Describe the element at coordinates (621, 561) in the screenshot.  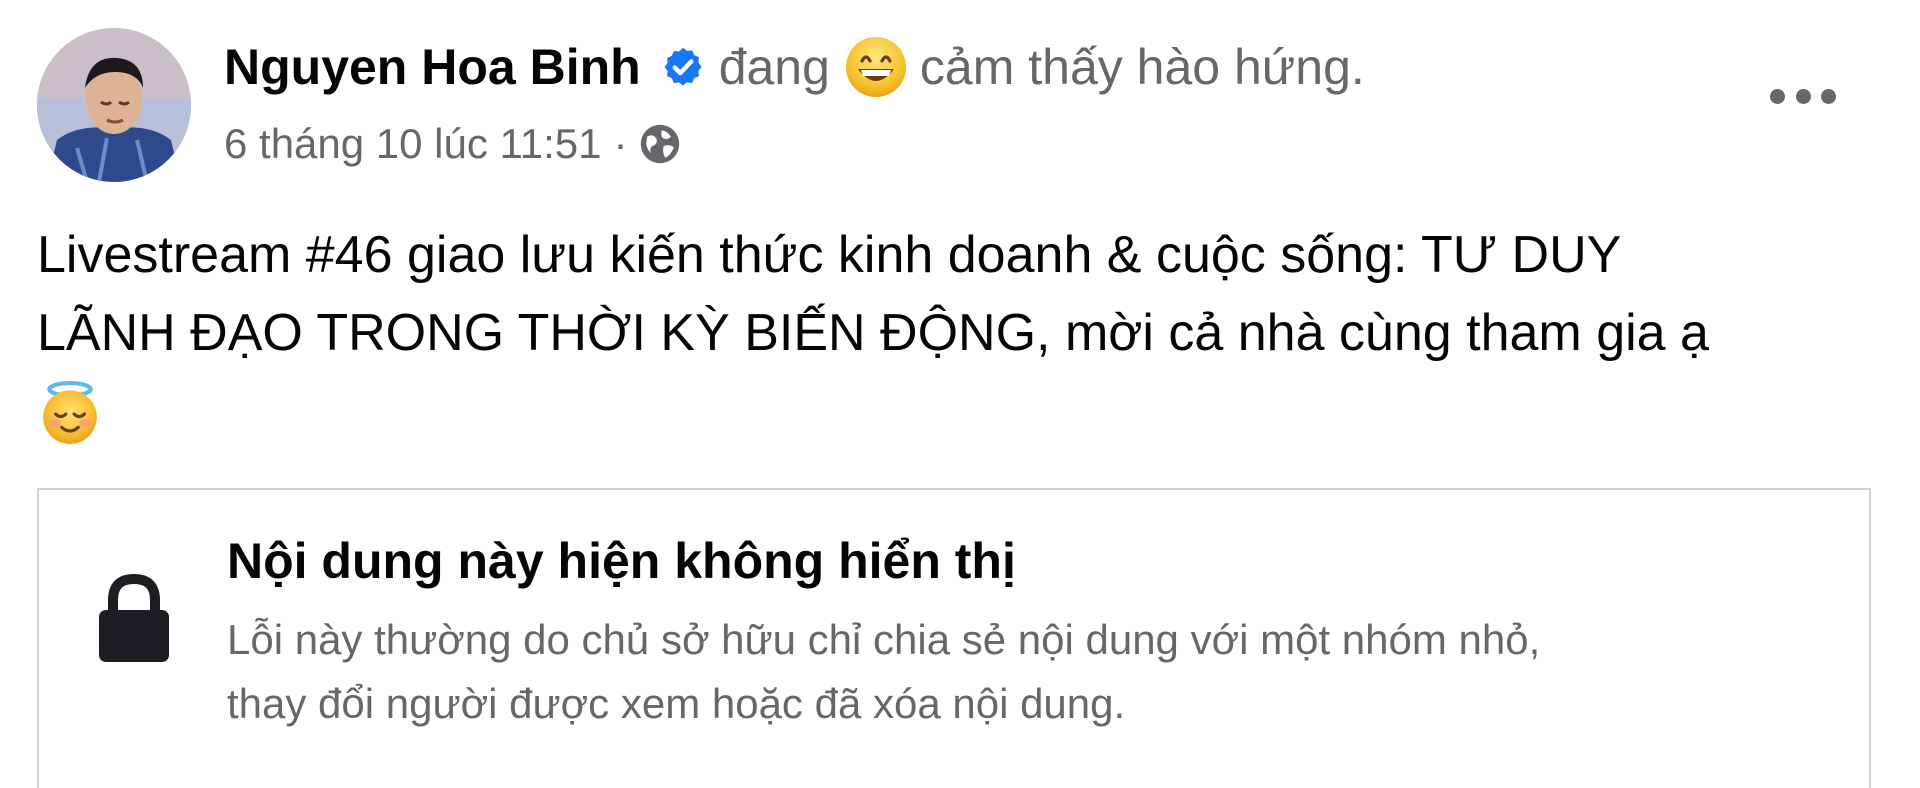
I see `notice-title: Nội dung này hiện không hiển thị` at that location.